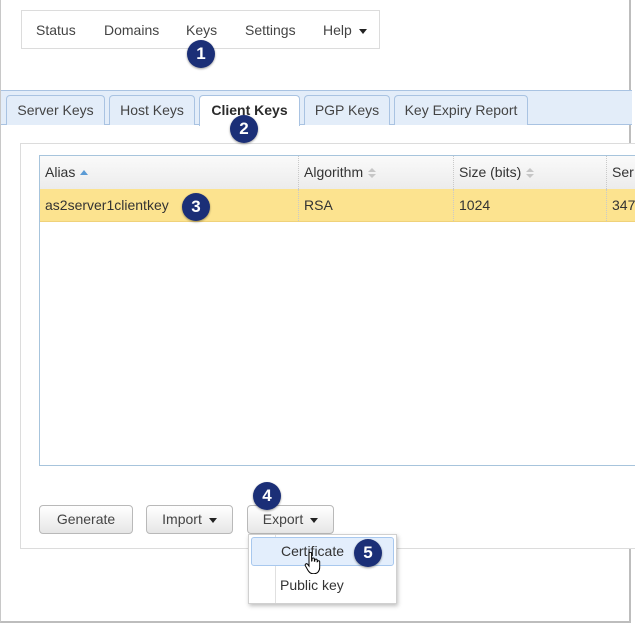  What do you see at coordinates (375, 205) in the screenshot?
I see `cell-algorithm: RSA` at bounding box center [375, 205].